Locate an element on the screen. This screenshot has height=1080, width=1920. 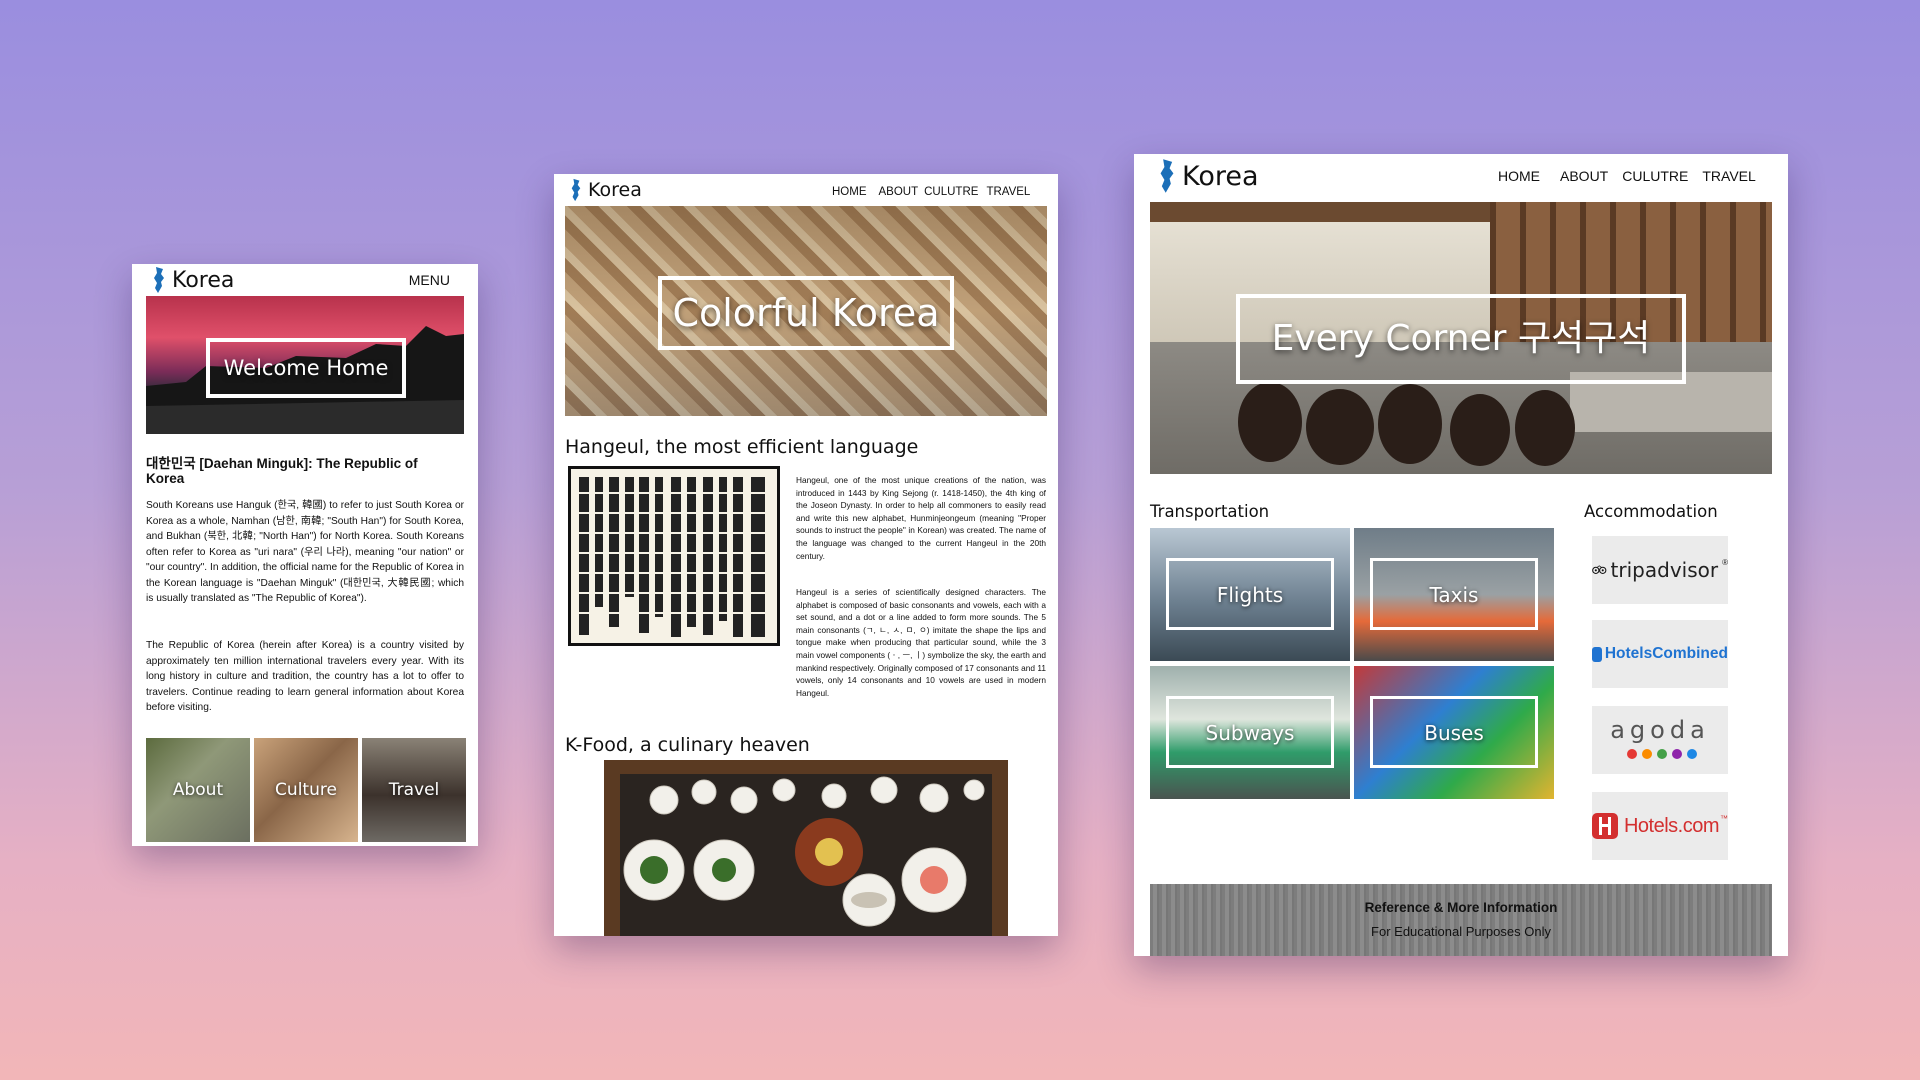
tile-culture: Culture is located at coordinates (306, 790).